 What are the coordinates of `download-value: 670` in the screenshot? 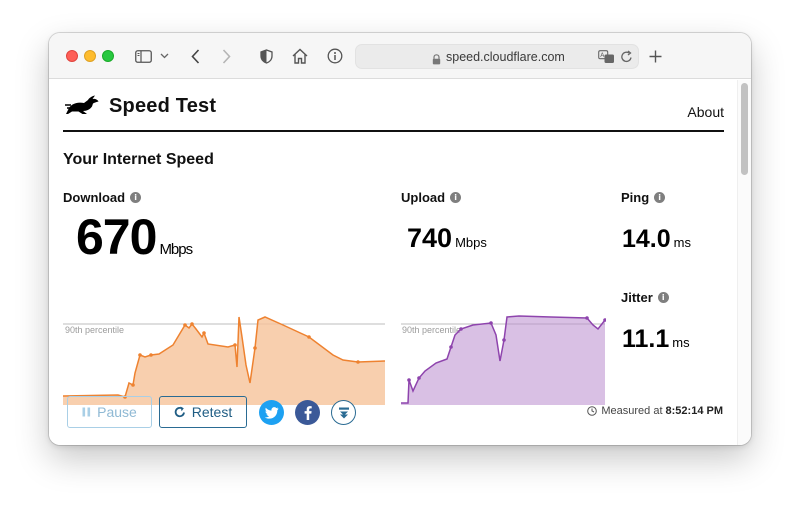 It's located at (116, 237).